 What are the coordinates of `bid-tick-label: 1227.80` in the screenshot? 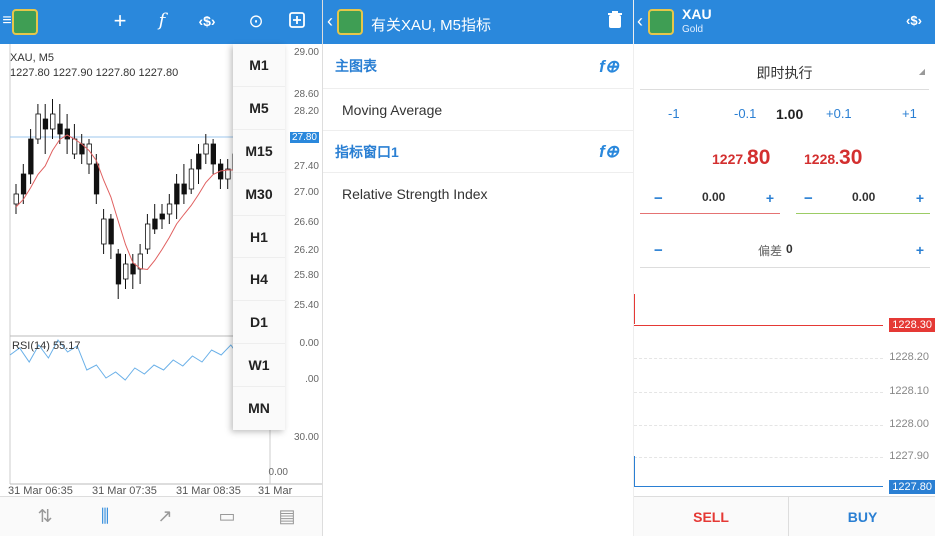 It's located at (912, 487).